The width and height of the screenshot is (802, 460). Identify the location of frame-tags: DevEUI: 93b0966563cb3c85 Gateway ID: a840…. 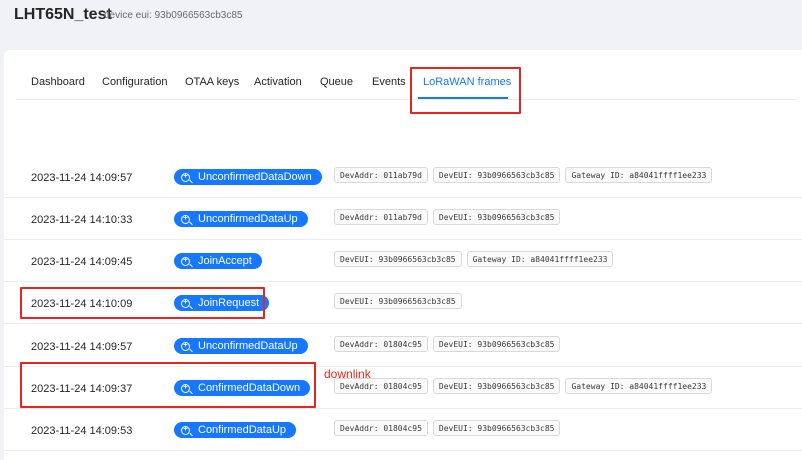
(474, 259).